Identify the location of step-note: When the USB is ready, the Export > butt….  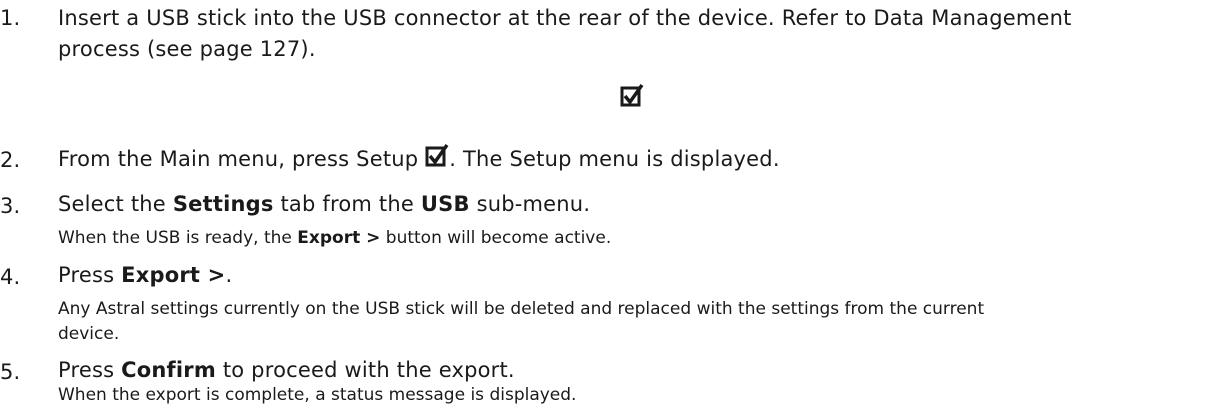
(334, 238).